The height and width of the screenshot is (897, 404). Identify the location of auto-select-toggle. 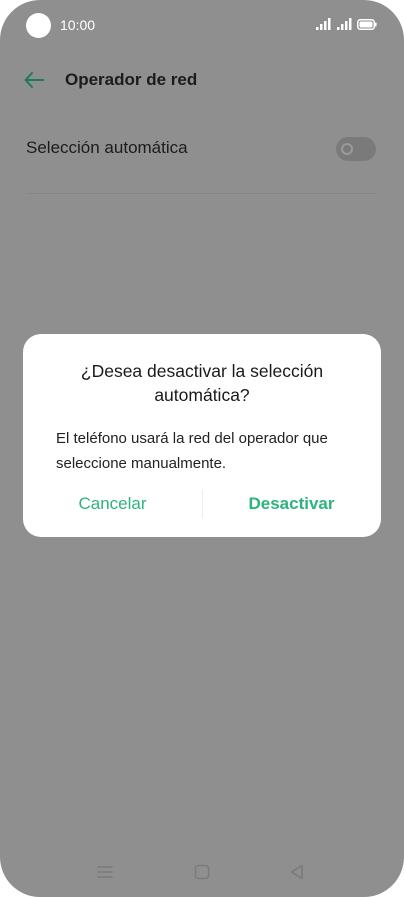
(356, 149).